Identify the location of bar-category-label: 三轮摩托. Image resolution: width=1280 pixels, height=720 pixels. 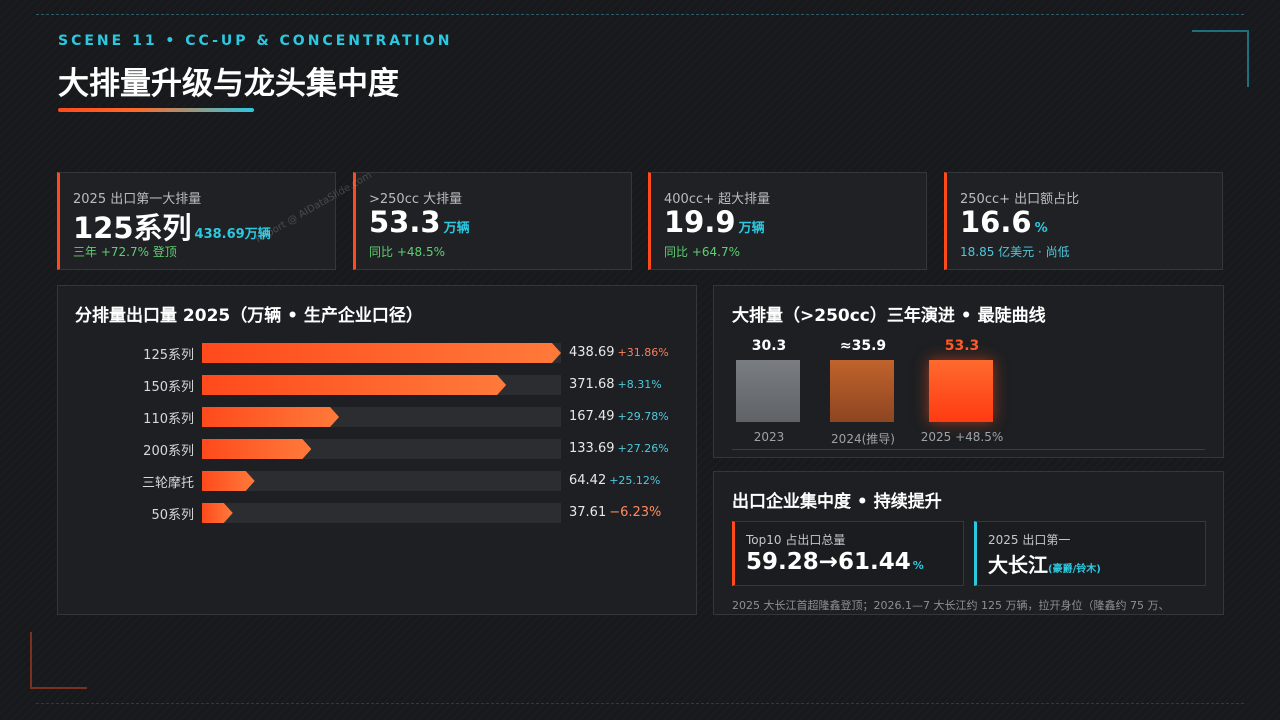
(167, 483).